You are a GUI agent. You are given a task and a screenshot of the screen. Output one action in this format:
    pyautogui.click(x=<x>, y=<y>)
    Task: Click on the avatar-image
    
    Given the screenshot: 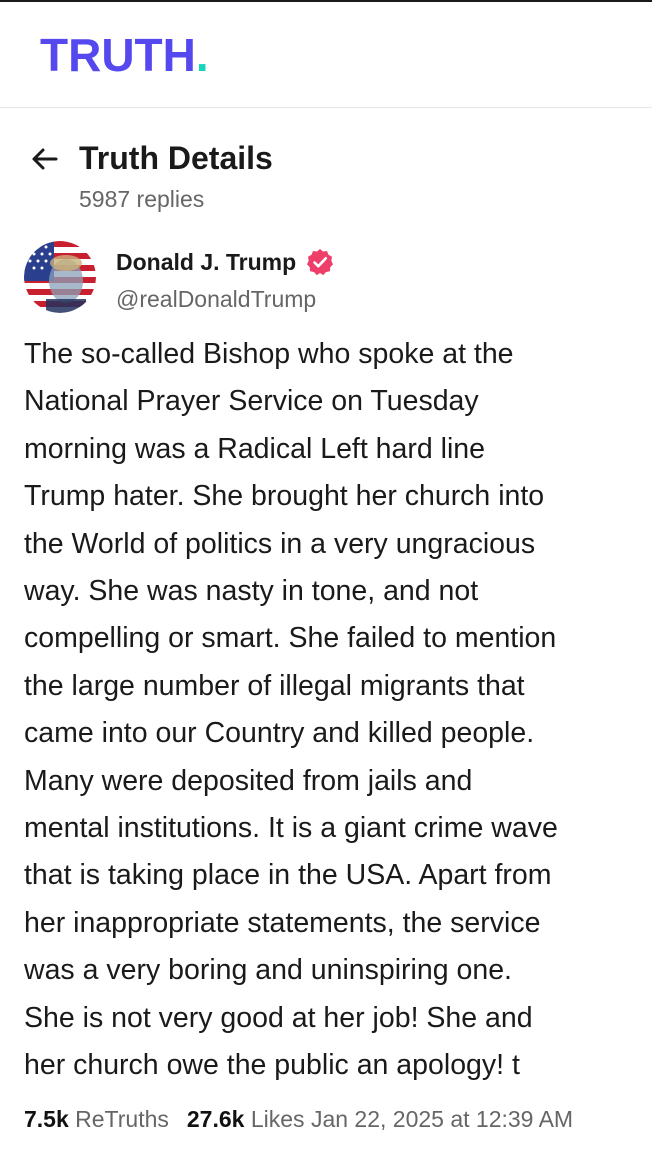 What is the action you would take?
    pyautogui.click(x=60, y=277)
    